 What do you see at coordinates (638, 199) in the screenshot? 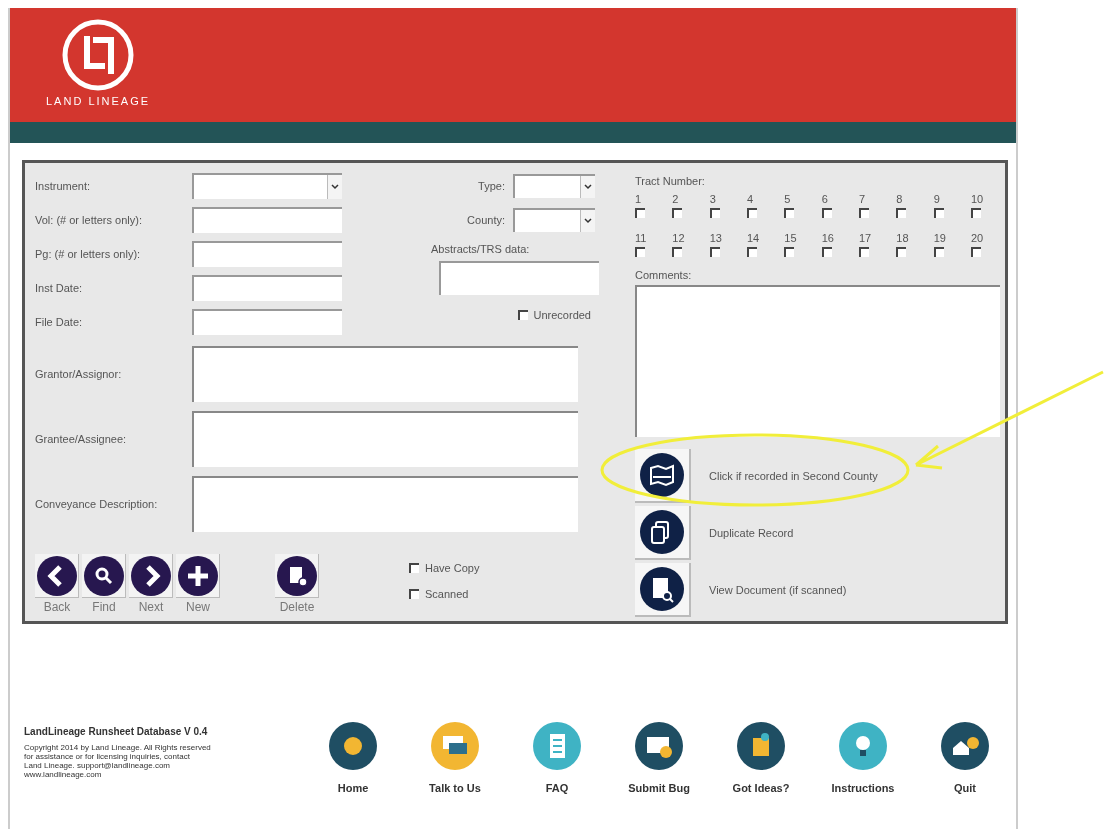
I see `tract-number: 1` at bounding box center [638, 199].